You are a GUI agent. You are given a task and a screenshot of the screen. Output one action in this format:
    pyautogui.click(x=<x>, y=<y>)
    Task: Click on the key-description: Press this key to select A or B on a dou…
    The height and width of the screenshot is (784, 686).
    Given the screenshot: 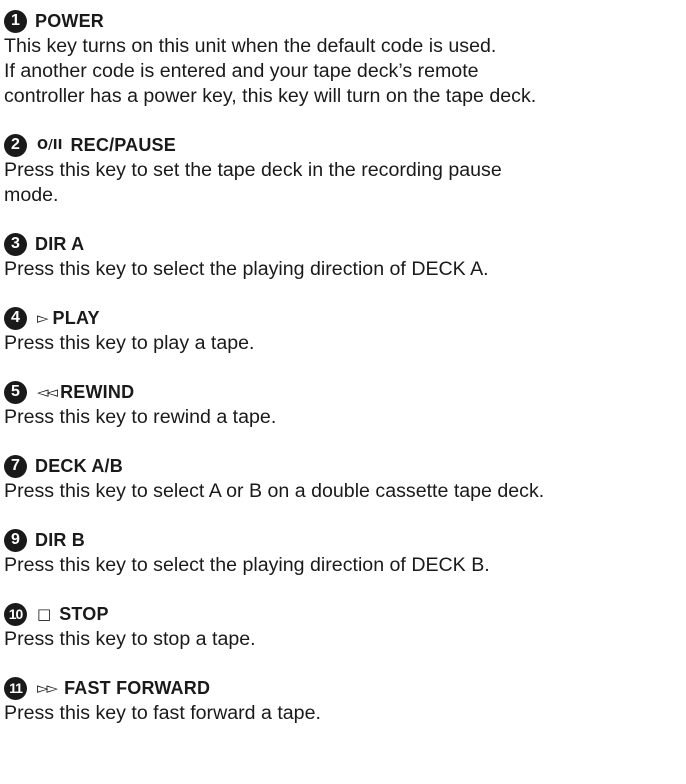 What is the action you would take?
    pyautogui.click(x=274, y=491)
    